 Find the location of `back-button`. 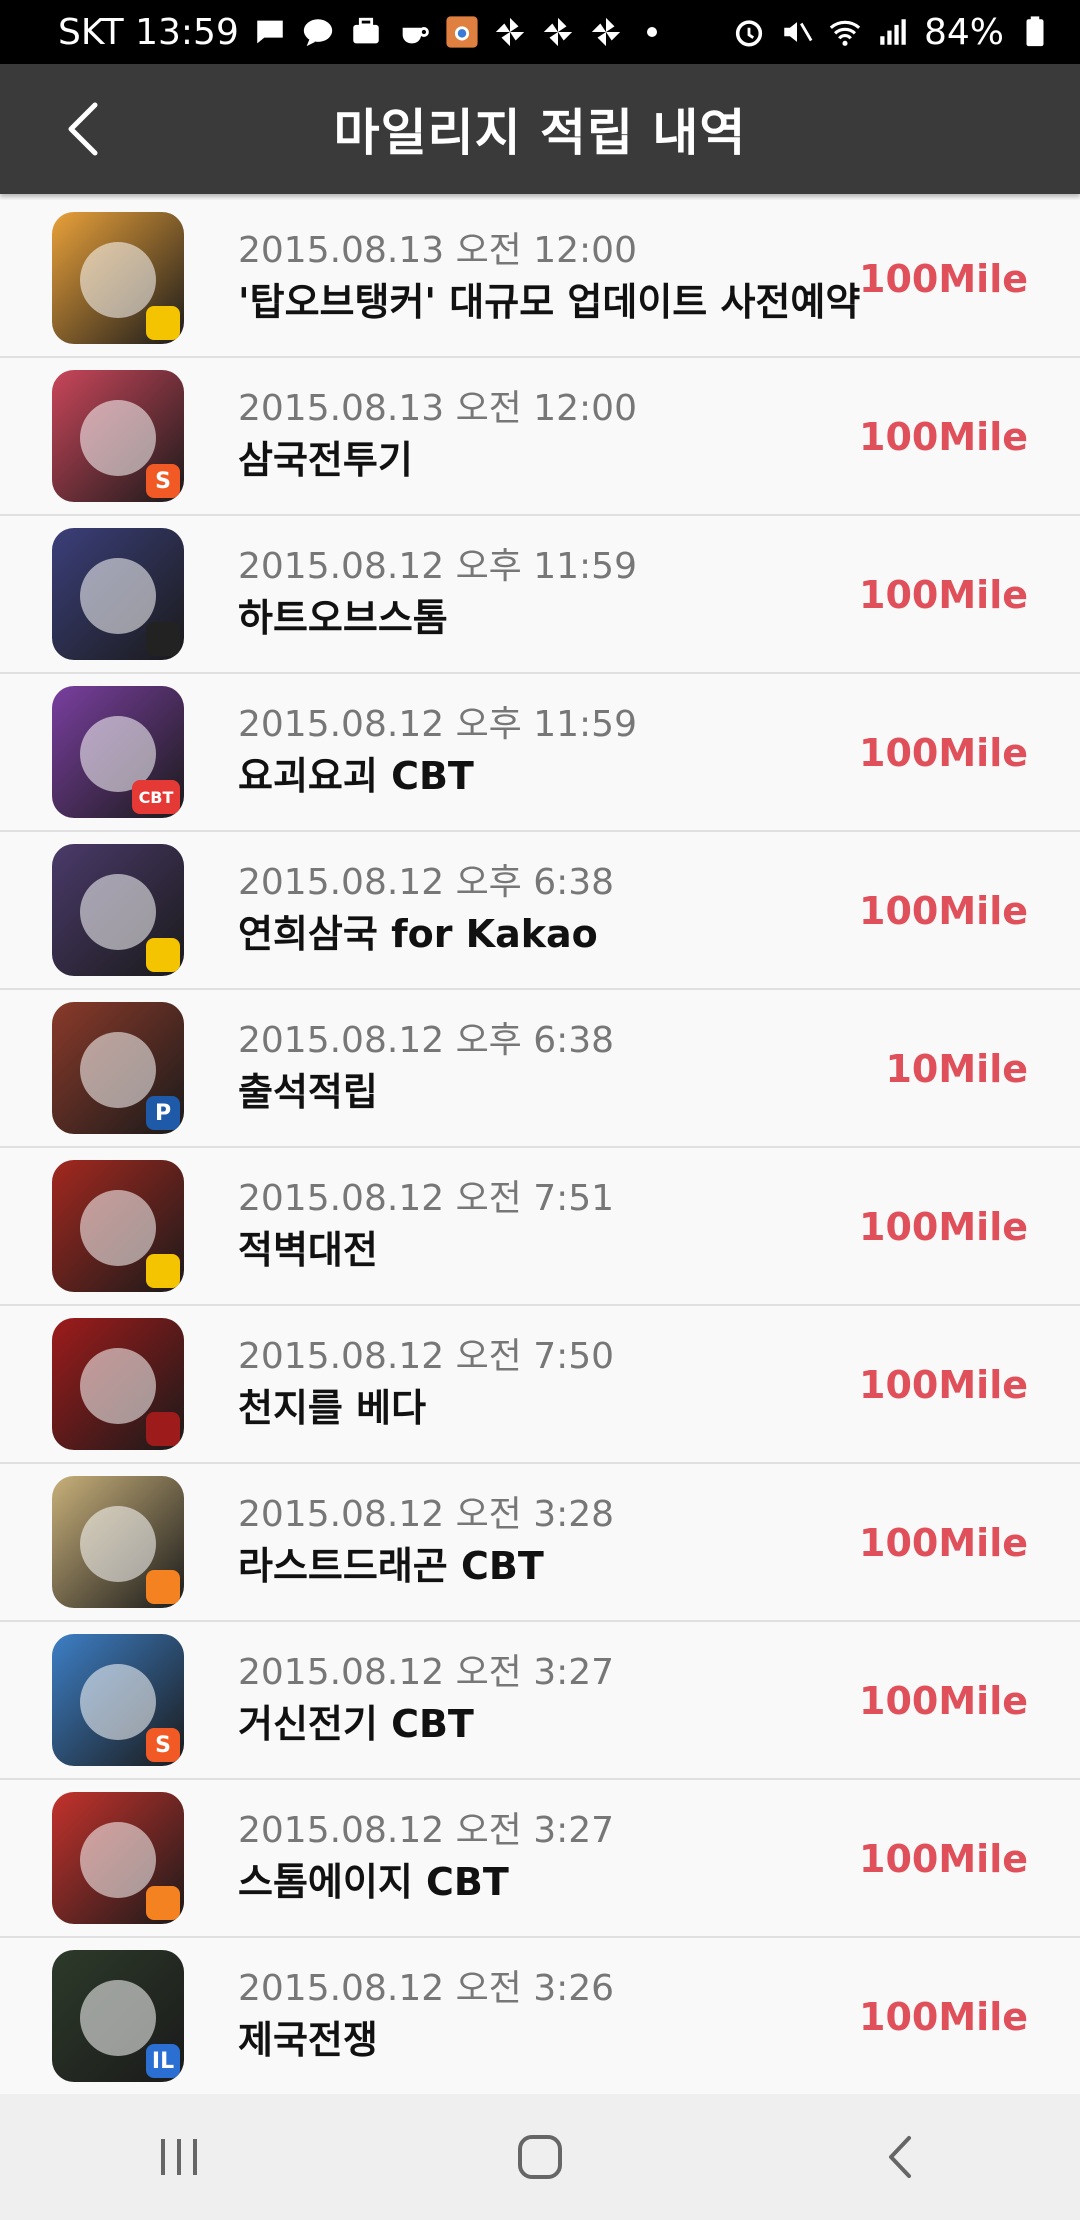

back-button is located at coordinates (83, 129).